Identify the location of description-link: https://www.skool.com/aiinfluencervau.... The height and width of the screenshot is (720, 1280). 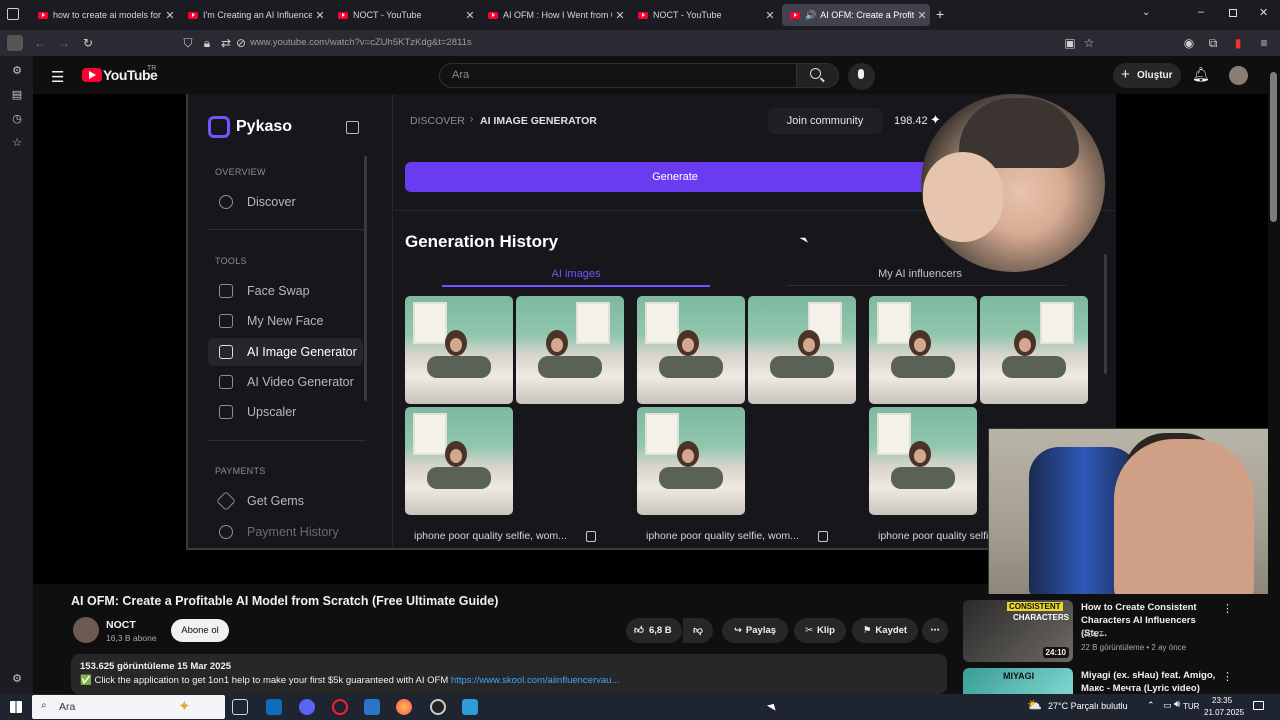
(535, 680).